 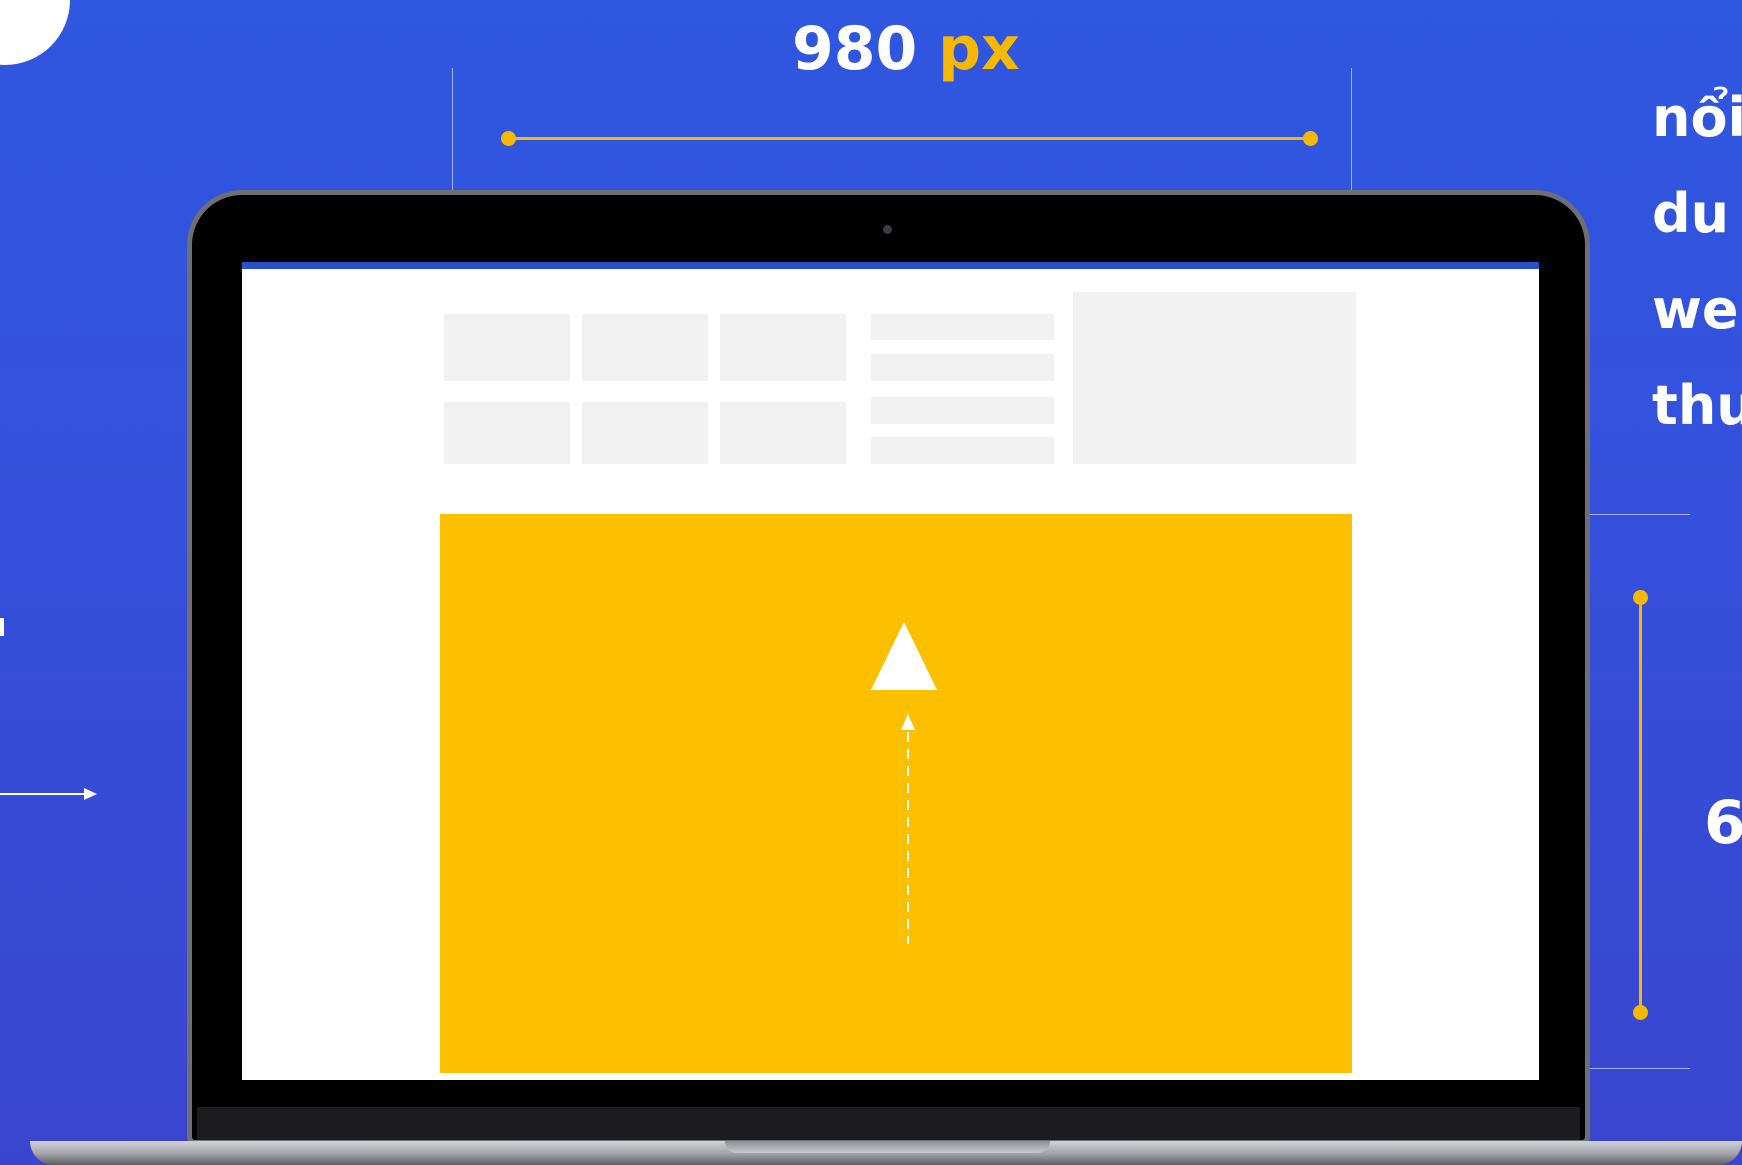 What do you see at coordinates (1640, 804) in the screenshot?
I see `height-dimension-line` at bounding box center [1640, 804].